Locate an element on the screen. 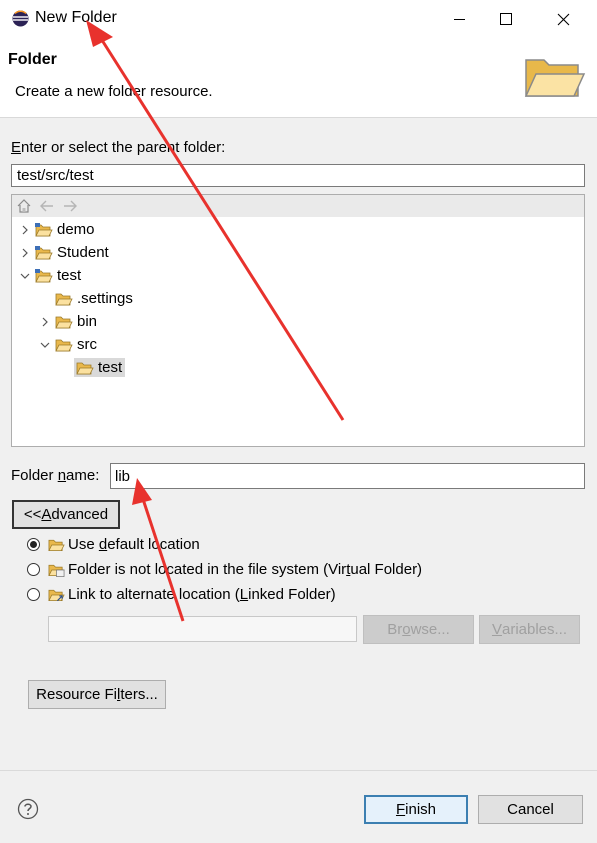 This screenshot has width=597, height=843. minimize-button is located at coordinates (460, 19).